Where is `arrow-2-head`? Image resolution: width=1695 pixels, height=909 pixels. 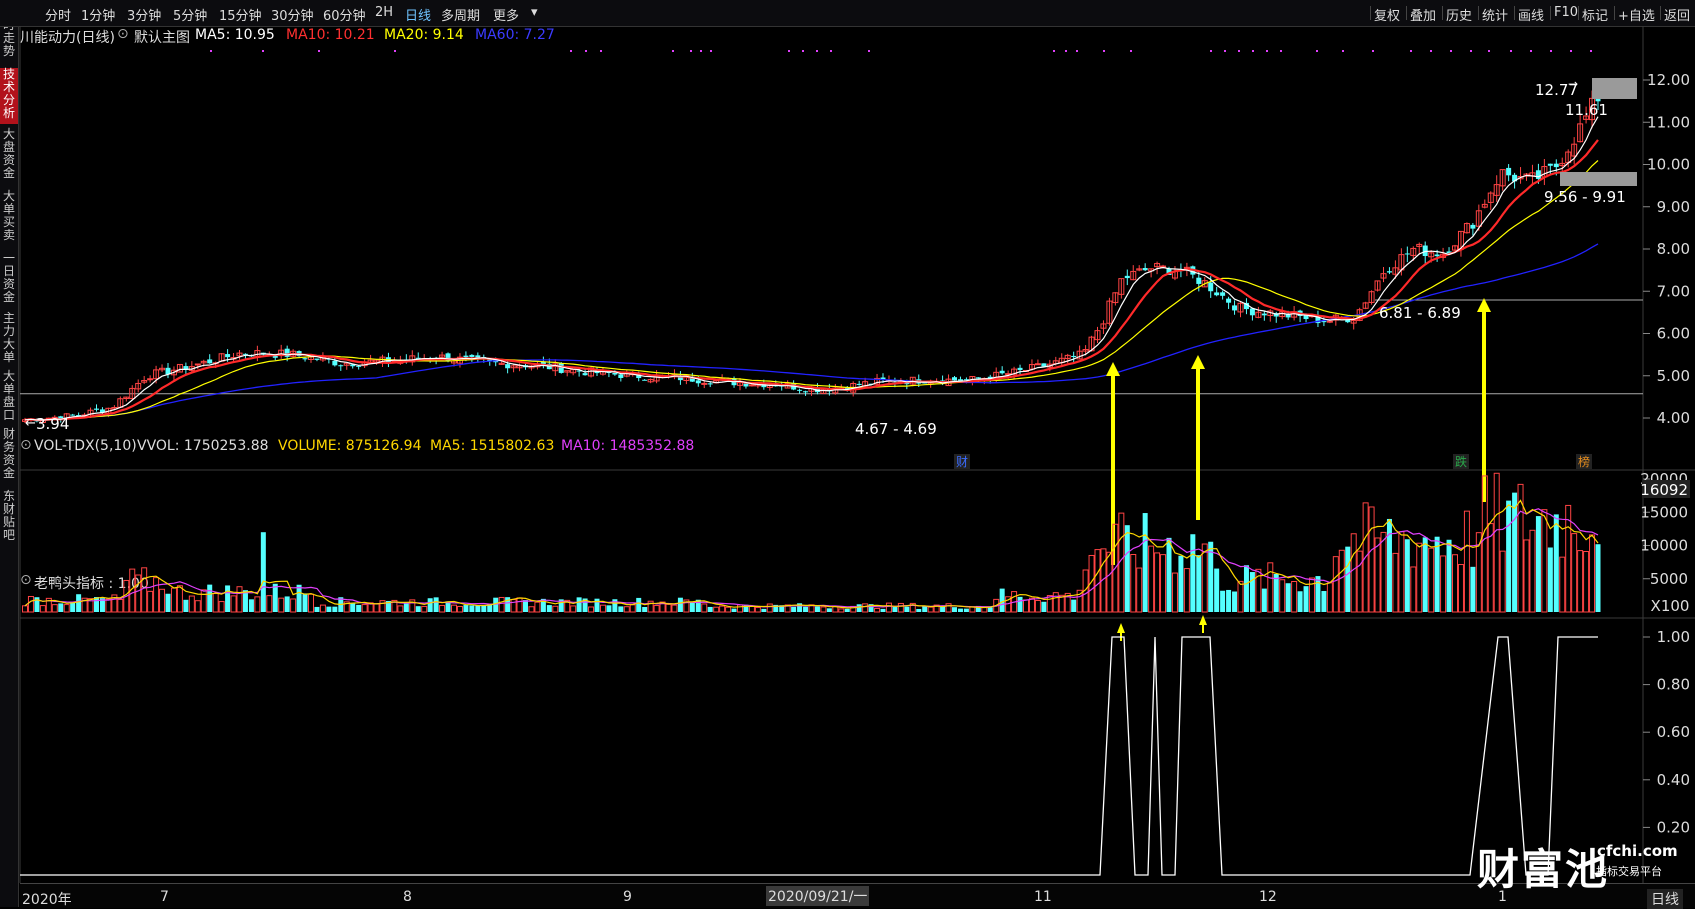 arrow-2-head is located at coordinates (1198, 362).